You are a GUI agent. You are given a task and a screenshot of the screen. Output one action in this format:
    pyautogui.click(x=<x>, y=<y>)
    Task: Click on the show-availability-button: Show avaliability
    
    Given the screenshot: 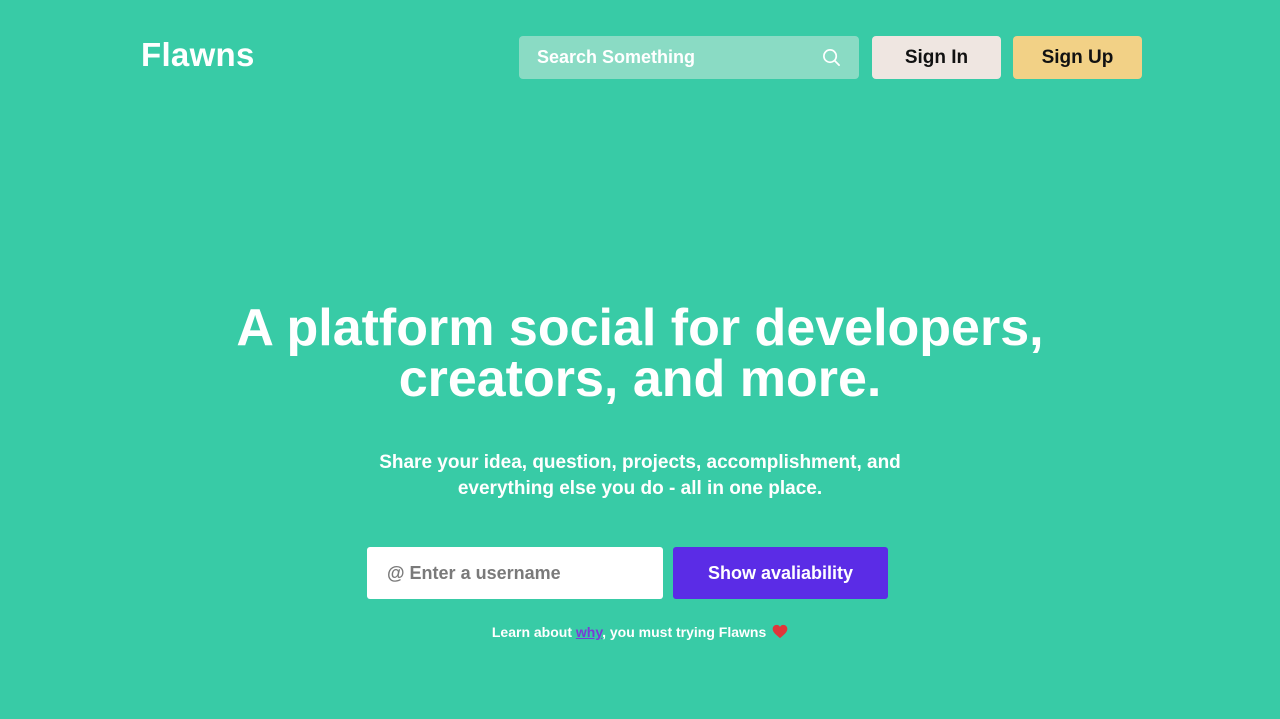 What is the action you would take?
    pyautogui.click(x=780, y=573)
    